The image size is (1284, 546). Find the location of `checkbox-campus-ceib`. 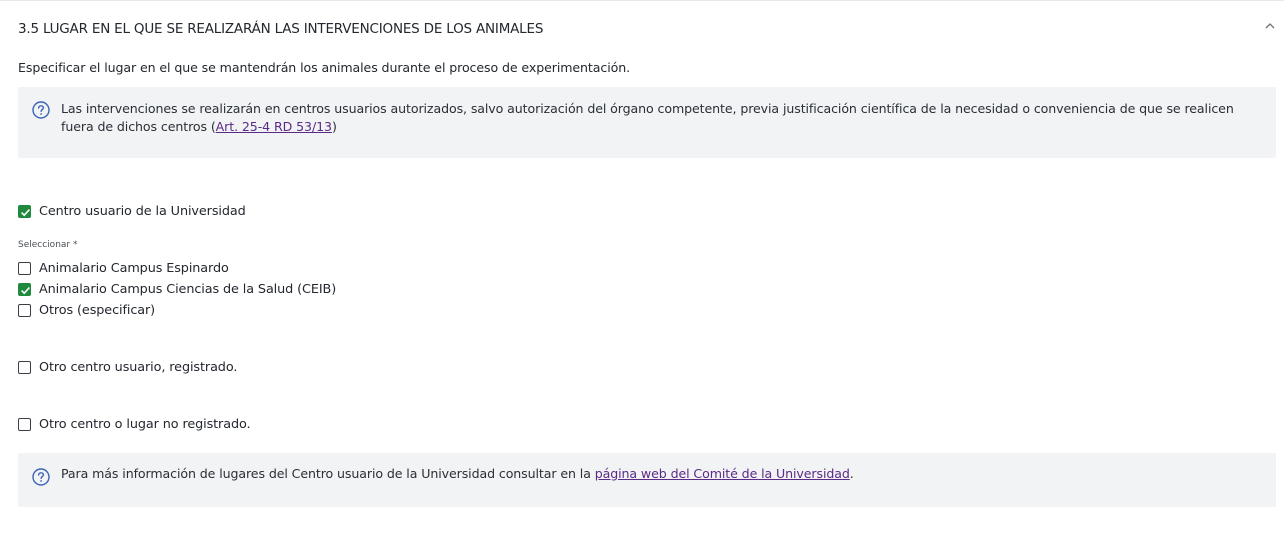

checkbox-campus-ceib is located at coordinates (24, 289).